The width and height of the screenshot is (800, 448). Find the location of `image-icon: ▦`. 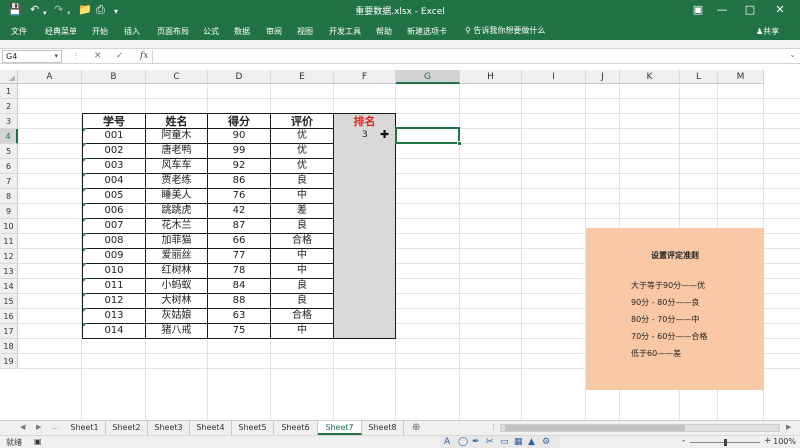

image-icon: ▦ is located at coordinates (518, 442).